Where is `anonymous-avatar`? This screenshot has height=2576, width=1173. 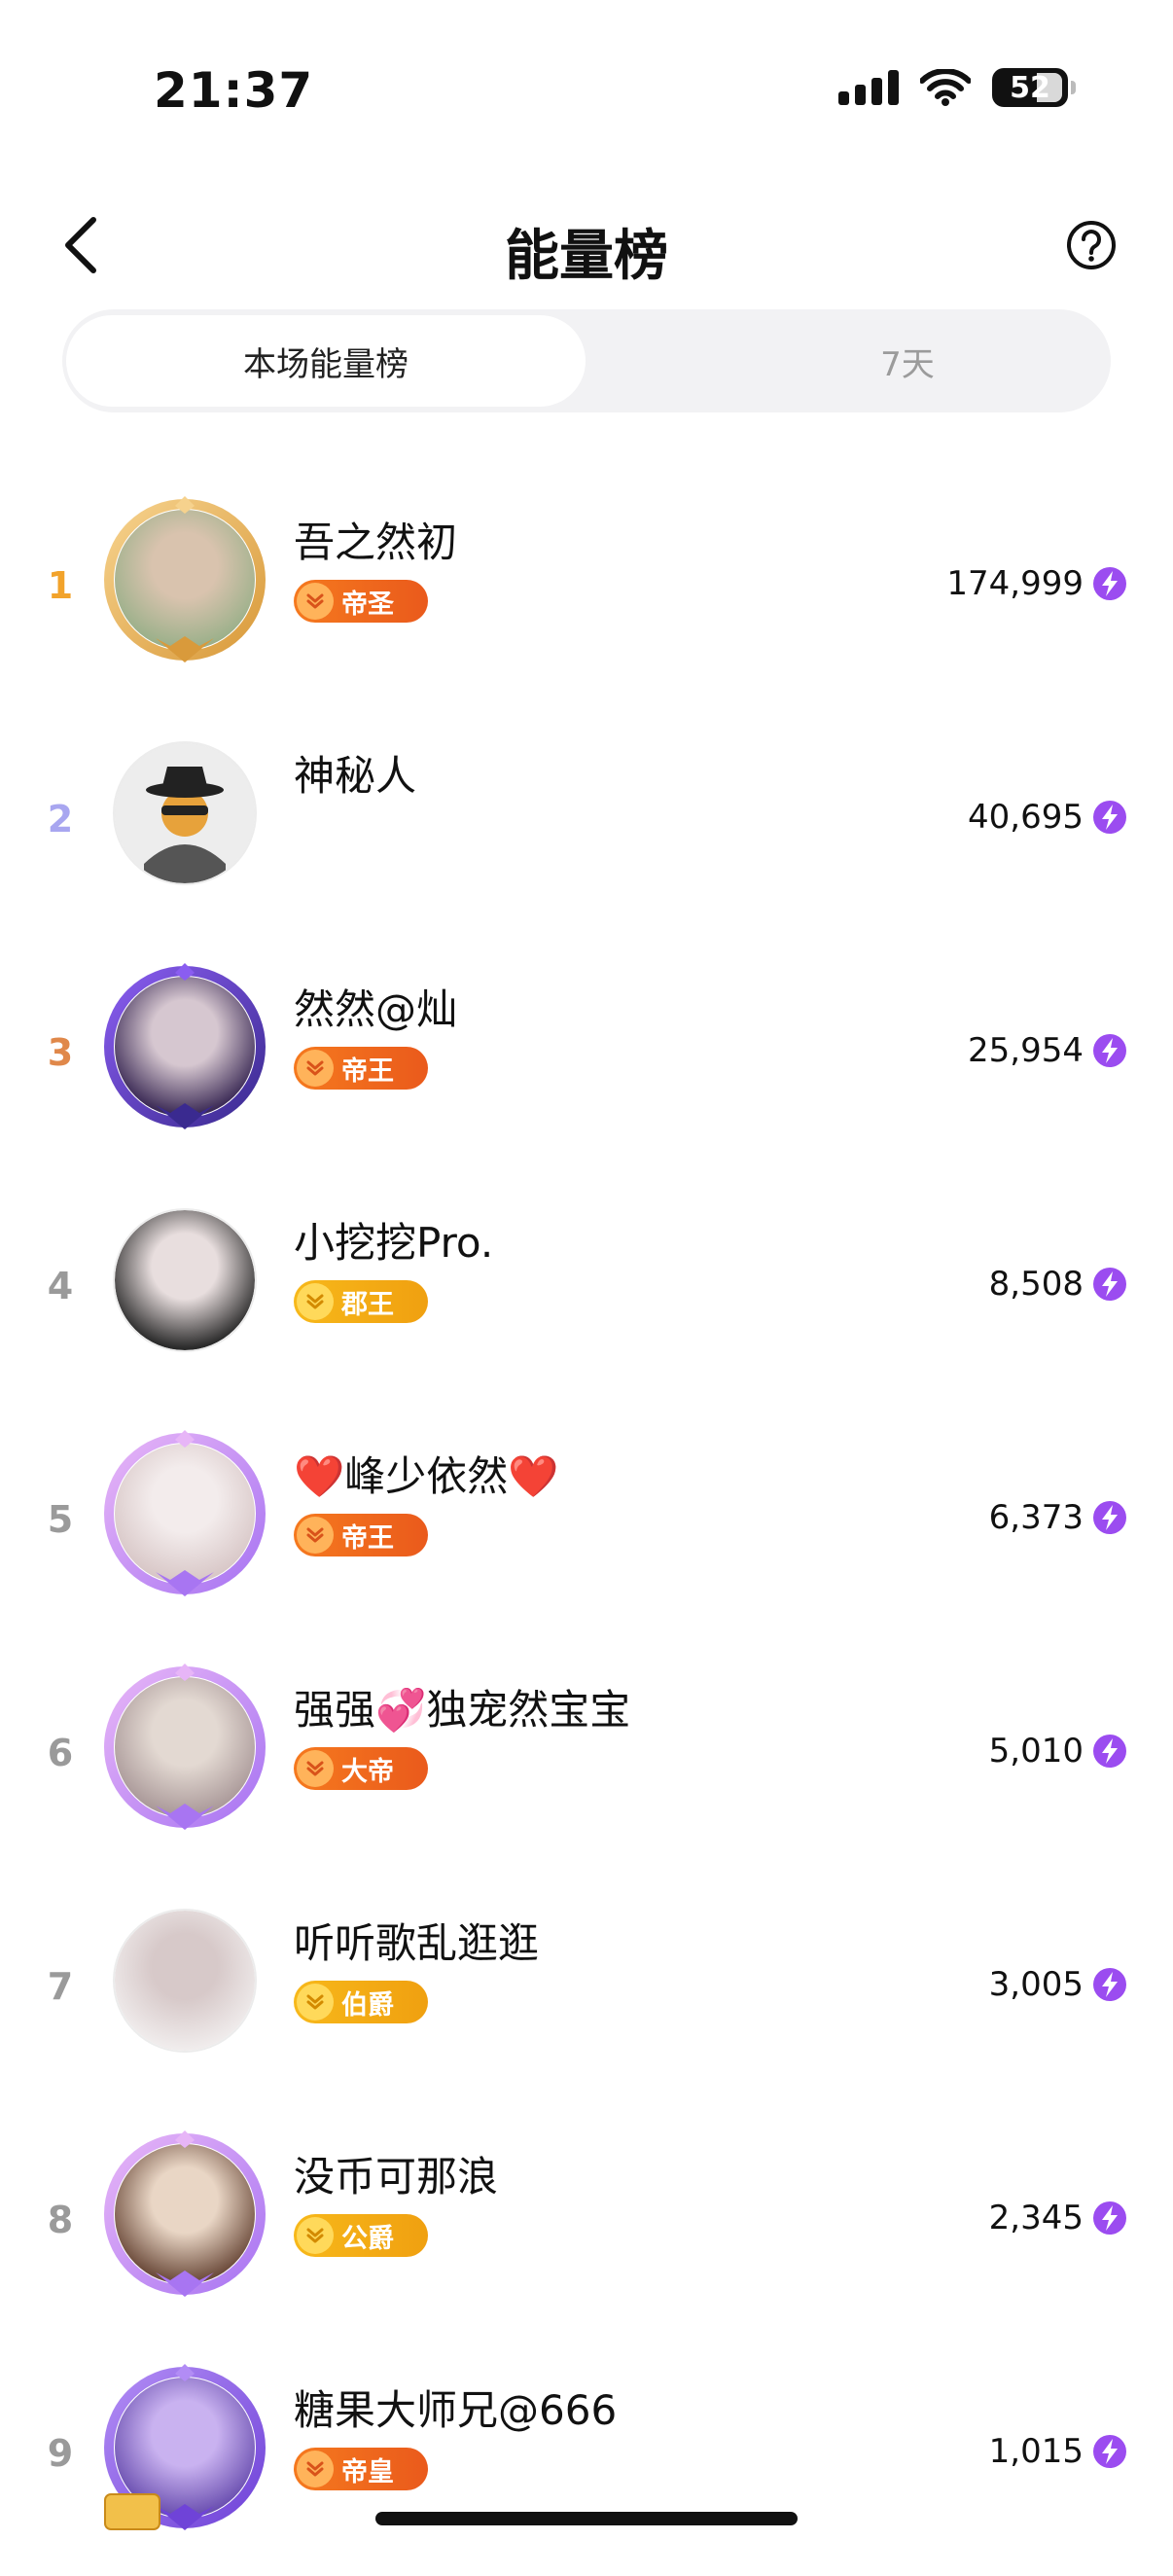
anonymous-avatar is located at coordinates (185, 813).